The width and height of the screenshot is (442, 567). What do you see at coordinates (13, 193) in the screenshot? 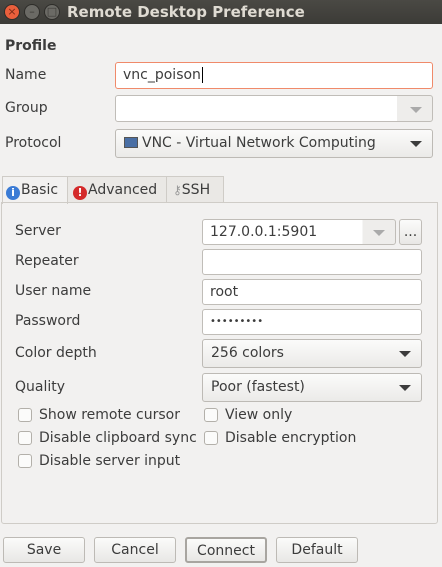
I see `info-icon: i` at bounding box center [13, 193].